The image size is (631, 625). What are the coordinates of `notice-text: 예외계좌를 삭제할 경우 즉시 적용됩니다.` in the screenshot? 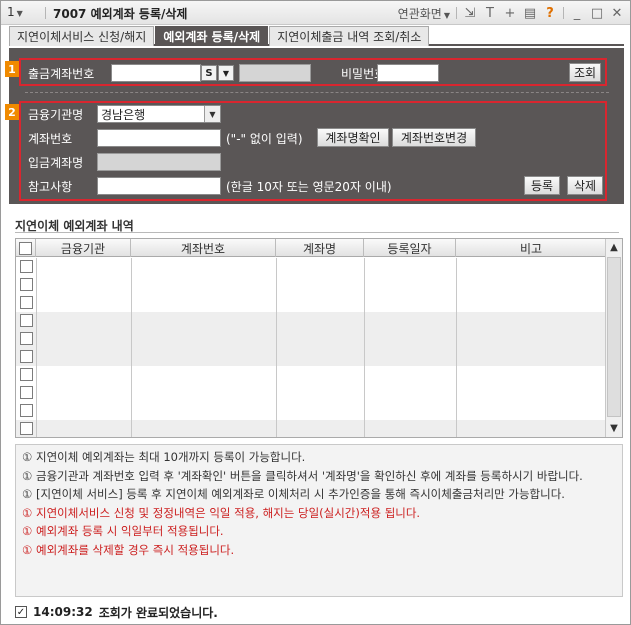 It's located at (135, 549).